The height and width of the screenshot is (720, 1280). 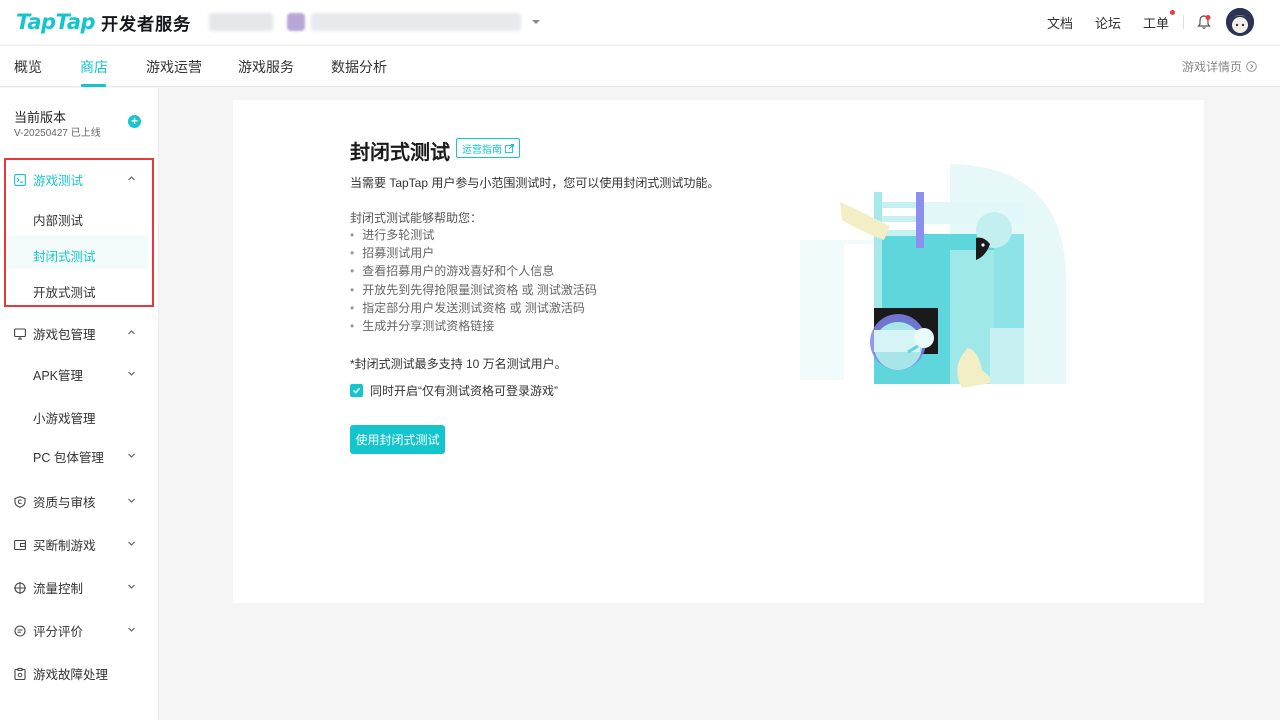 What do you see at coordinates (57, 133) in the screenshot?
I see `version-status: V-20250427 已上线` at bounding box center [57, 133].